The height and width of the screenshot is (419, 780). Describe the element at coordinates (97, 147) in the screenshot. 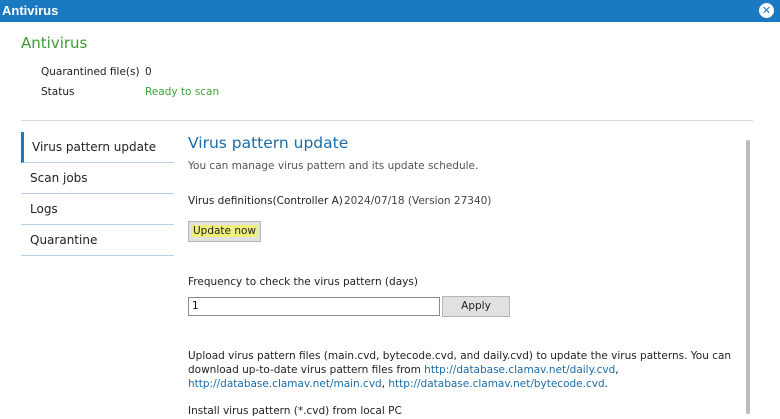

I see `sidebar-item-virus-pattern-update: Virus pattern update` at that location.